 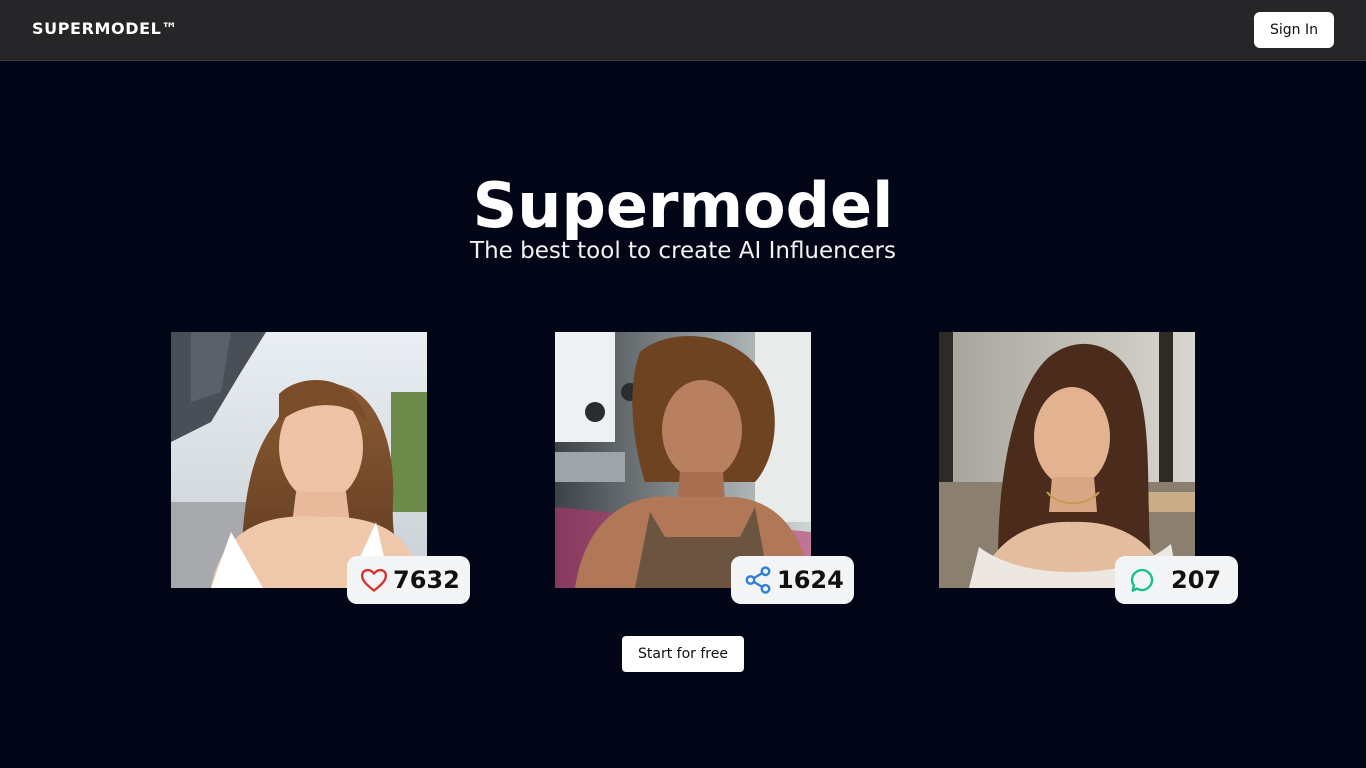 I want to click on comment-count-badge: 207, so click(x=1176, y=580).